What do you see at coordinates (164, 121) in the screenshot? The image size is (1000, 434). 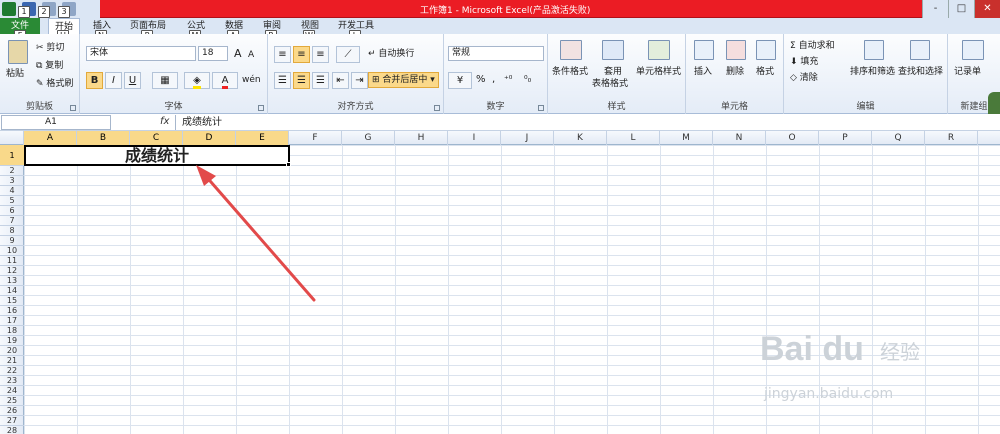 I see `fx-icon: fx` at bounding box center [164, 121].